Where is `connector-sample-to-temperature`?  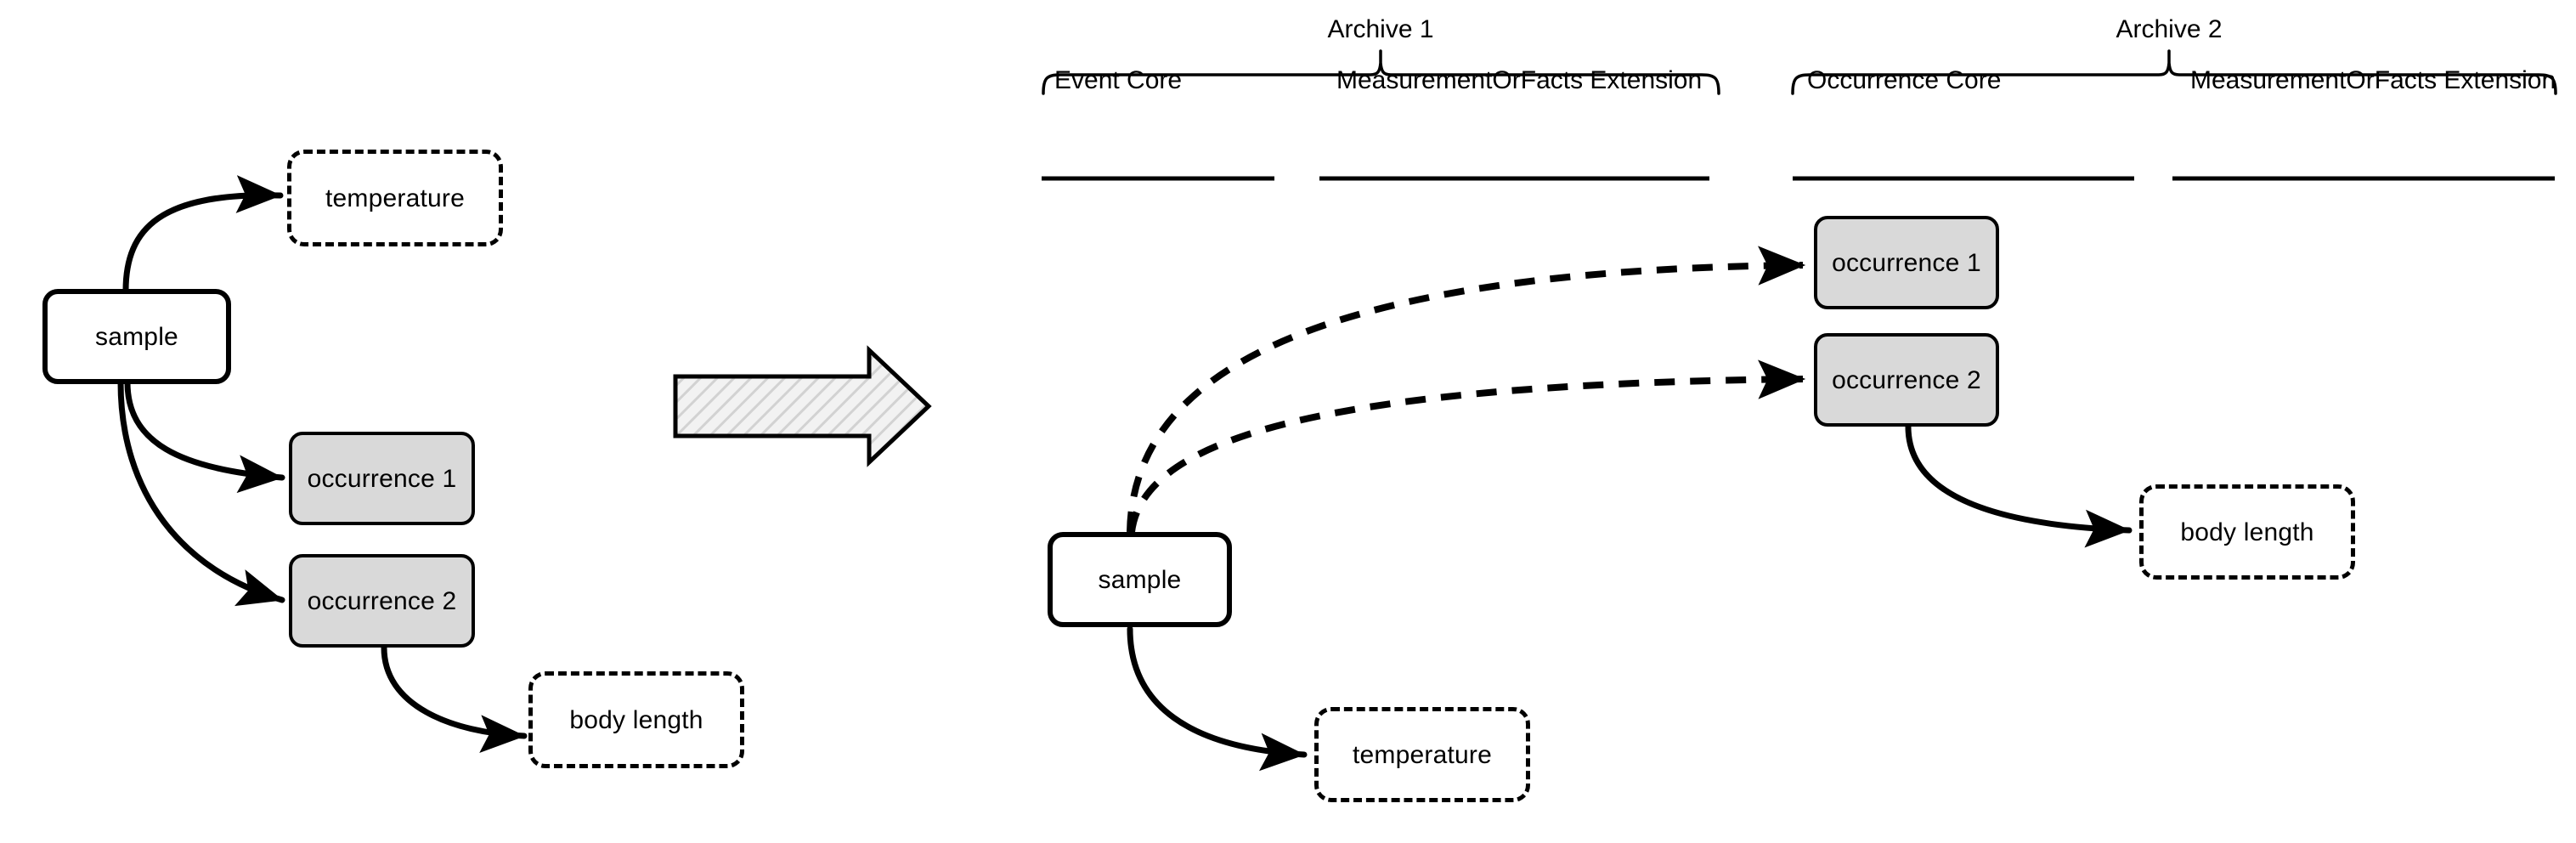
connector-sample-to-temperature is located at coordinates (203, 235).